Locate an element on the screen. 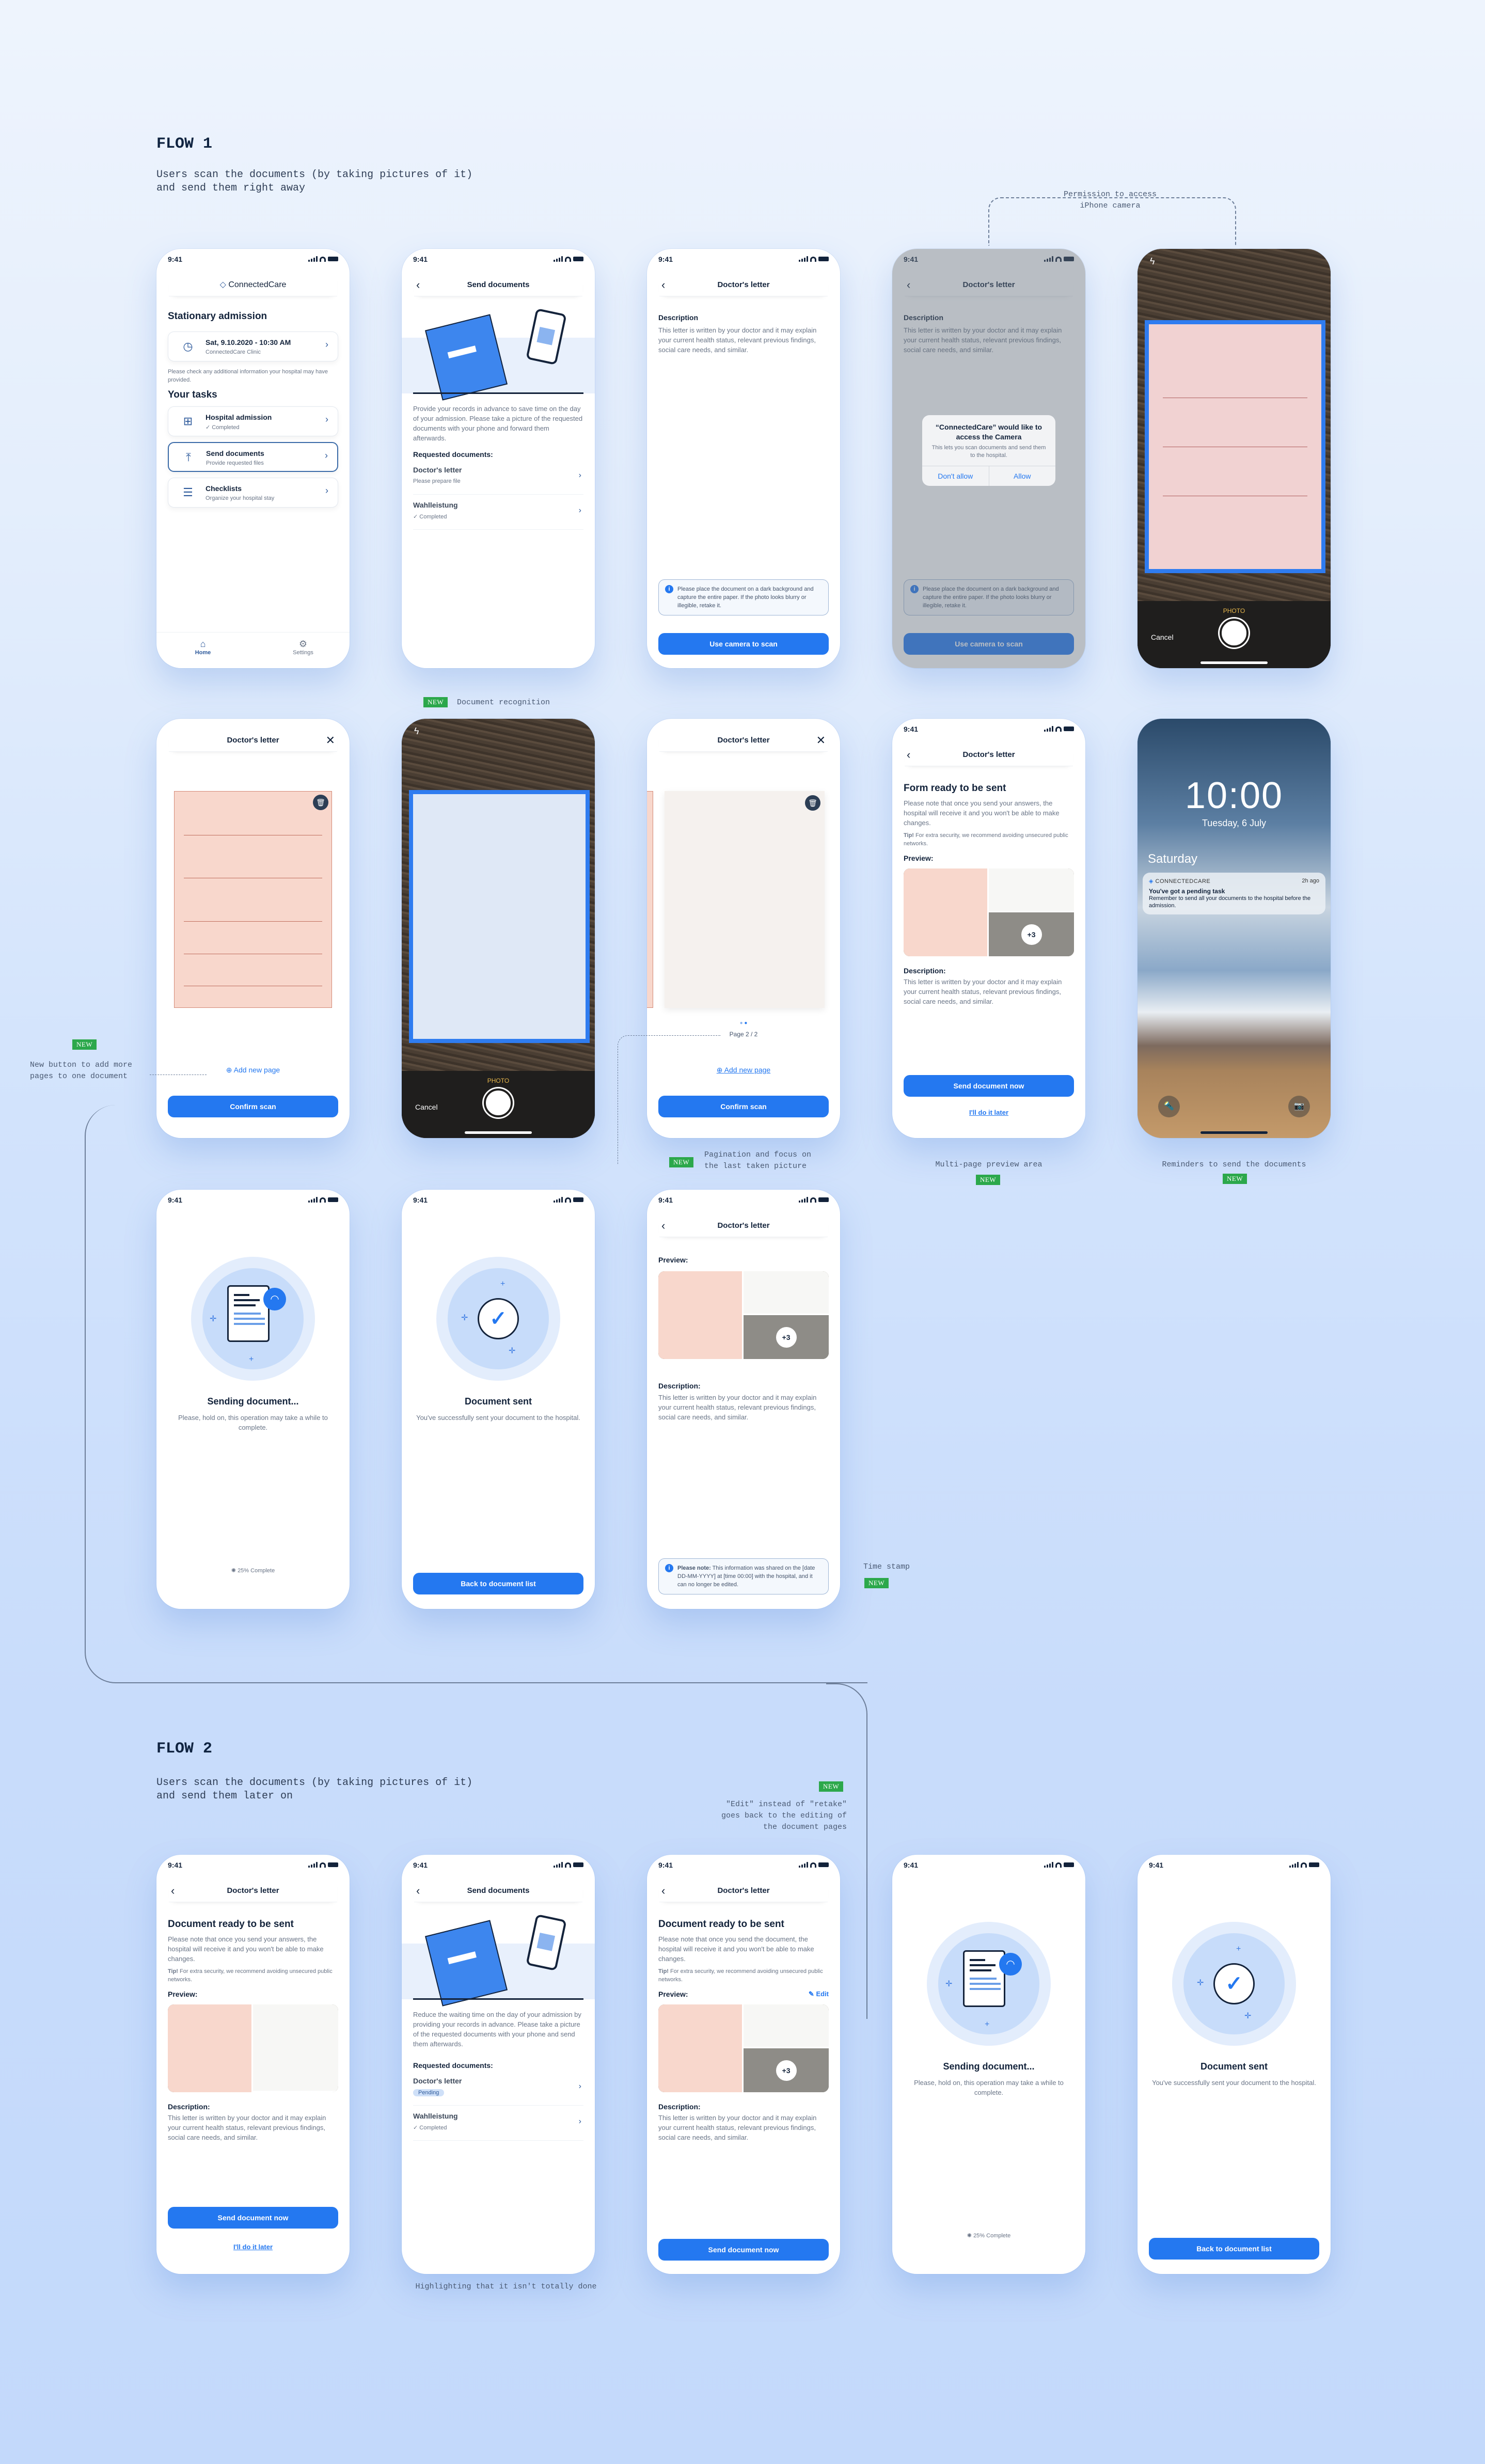 This screenshot has height=2464, width=1485. chevron-right-icon: › is located at coordinates (326, 344).